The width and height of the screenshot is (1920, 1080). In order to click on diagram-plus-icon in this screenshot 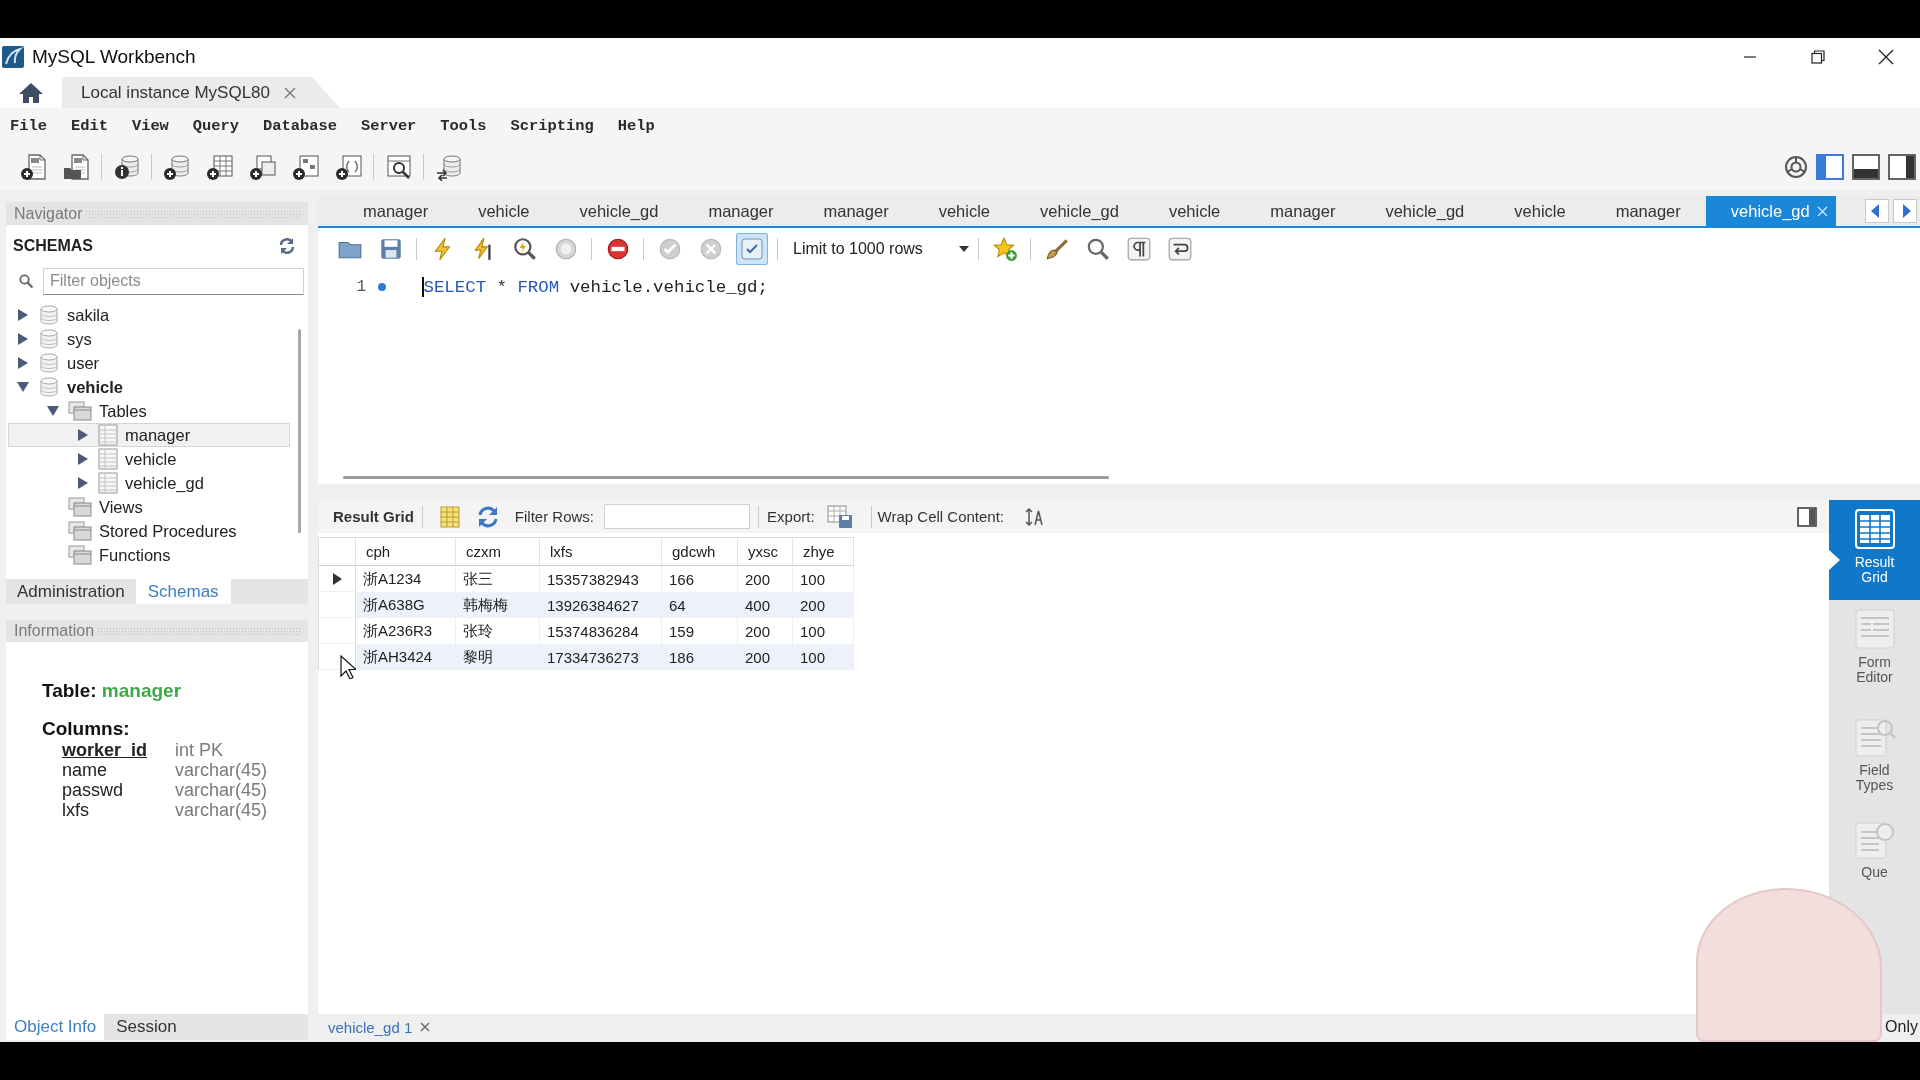, I will do `click(305, 166)`.